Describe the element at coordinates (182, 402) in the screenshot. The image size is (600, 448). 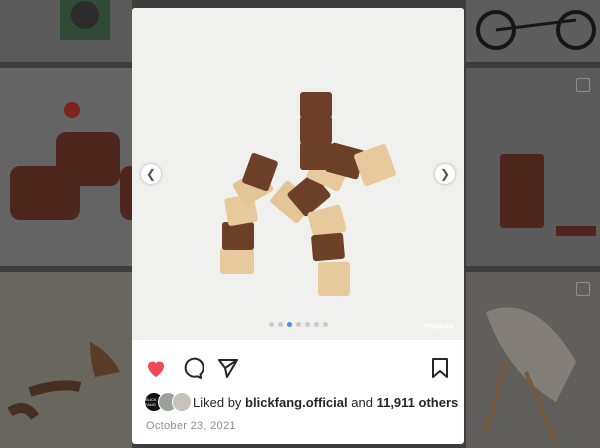
I see `avatar` at that location.